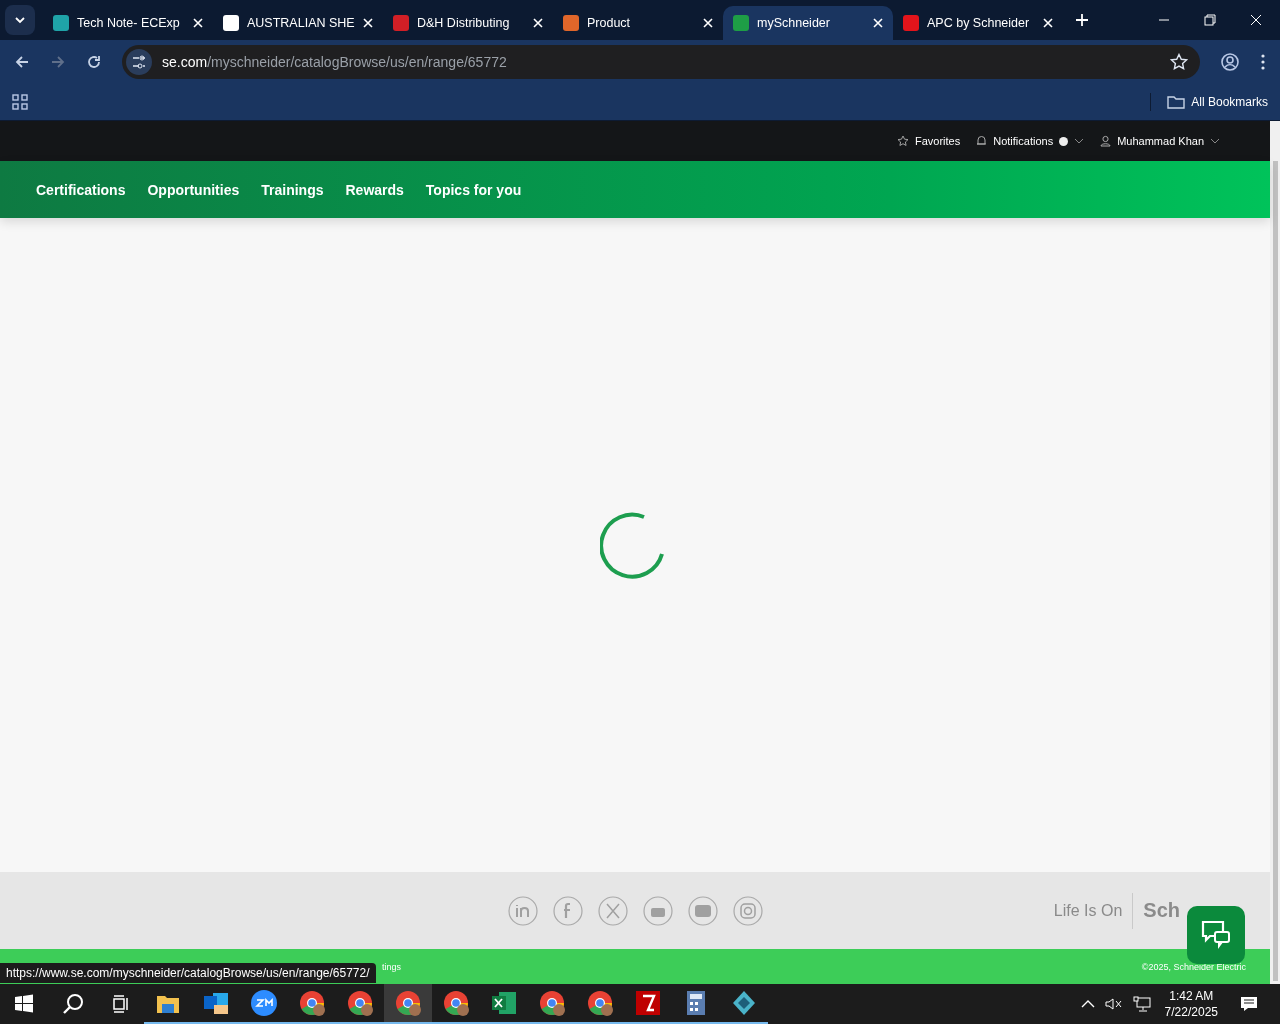 The width and height of the screenshot is (1280, 1024). I want to click on nav-link: Opportunities, so click(193, 189).